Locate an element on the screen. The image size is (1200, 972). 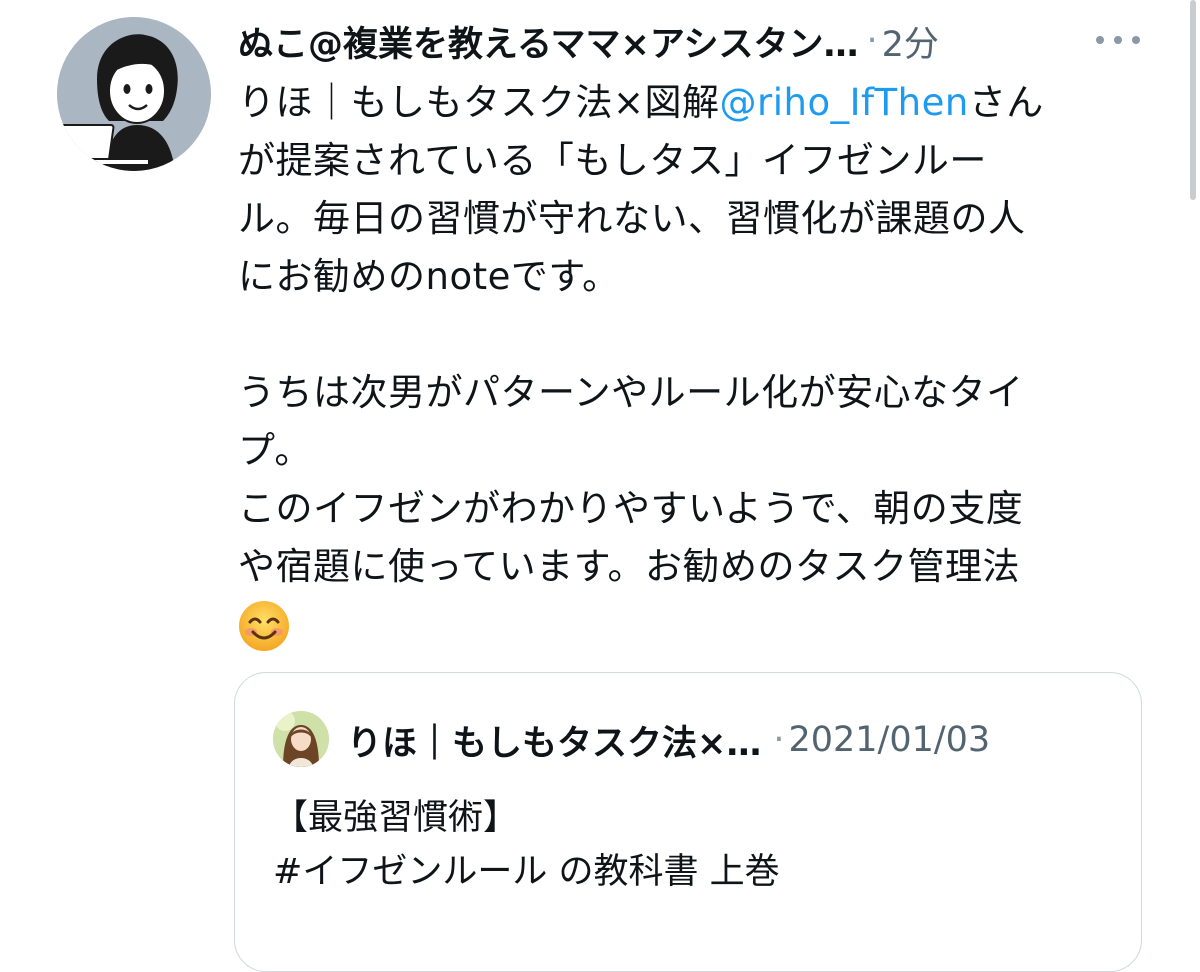
author-avatar is located at coordinates (134, 94).